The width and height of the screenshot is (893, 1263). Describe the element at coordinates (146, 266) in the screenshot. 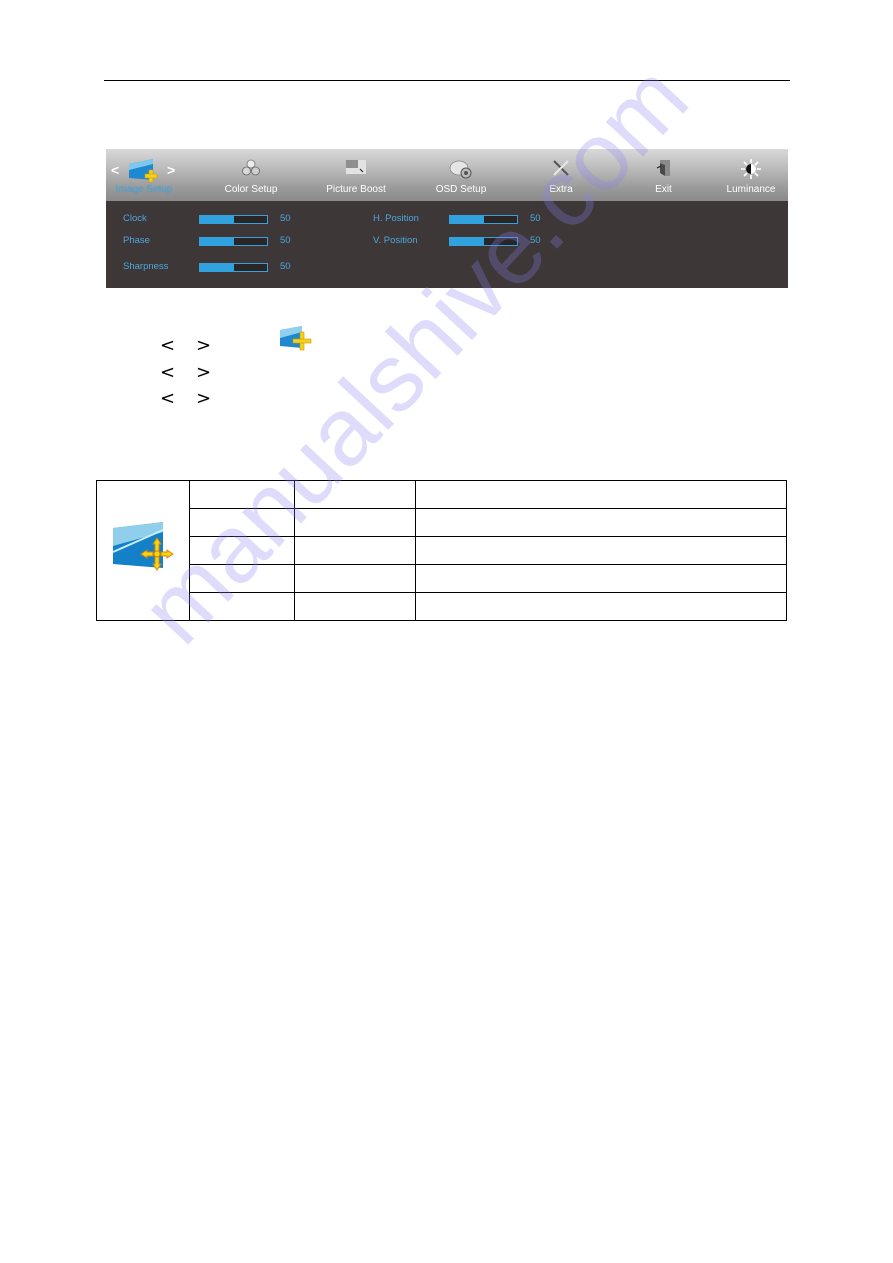

I see `setting-label: Sharpness` at that location.